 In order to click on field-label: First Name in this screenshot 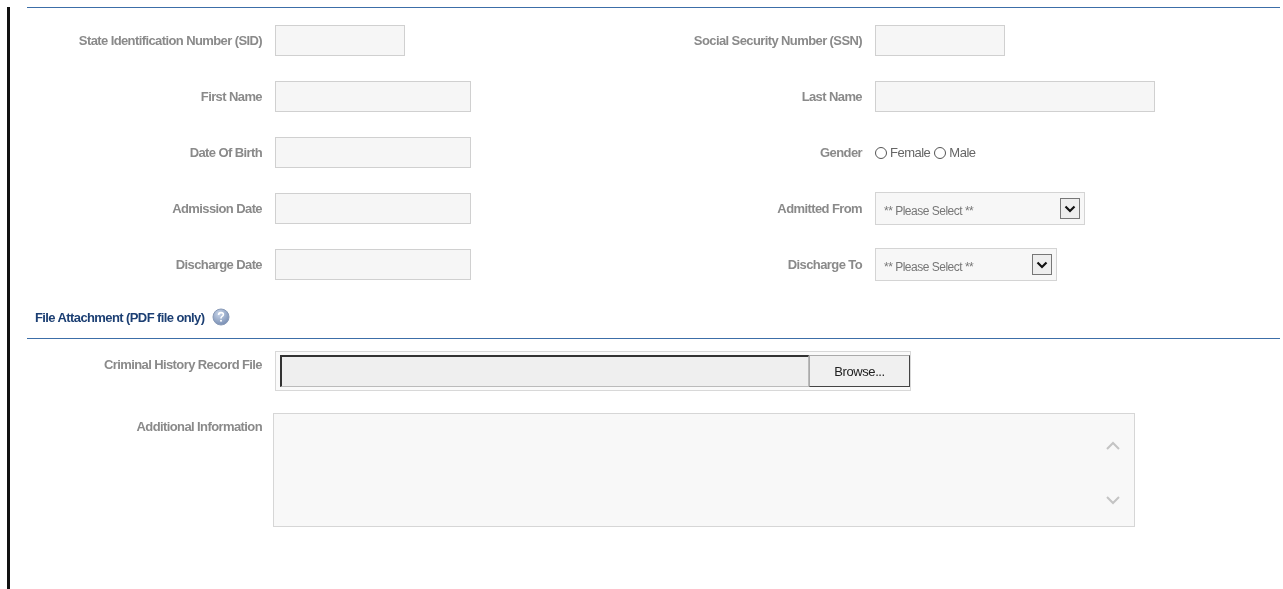, I will do `click(230, 96)`.